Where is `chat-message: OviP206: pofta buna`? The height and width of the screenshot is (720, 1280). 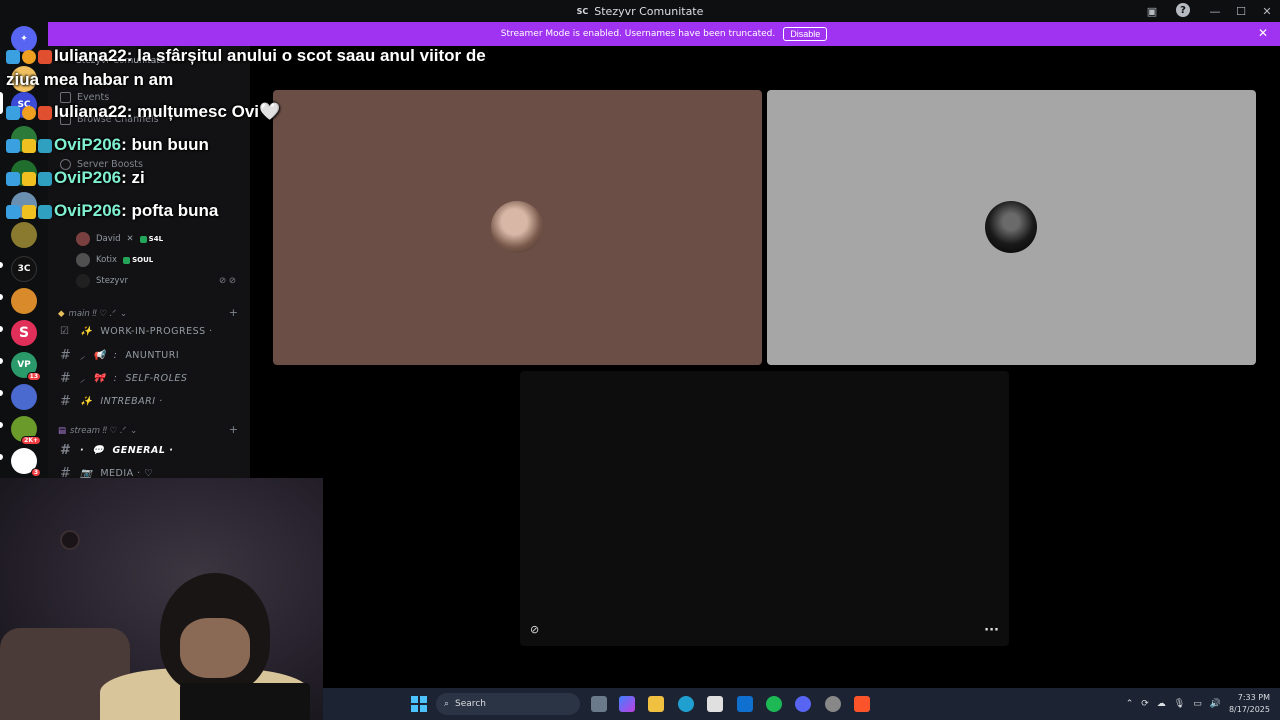 chat-message: OviP206: pofta buna is located at coordinates (112, 211).